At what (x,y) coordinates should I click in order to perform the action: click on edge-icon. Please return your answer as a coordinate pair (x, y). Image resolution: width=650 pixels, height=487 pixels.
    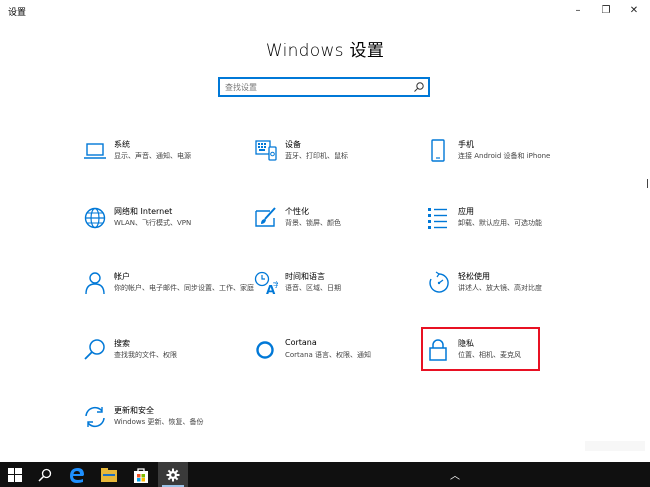
    Looking at the image, I should click on (77, 475).